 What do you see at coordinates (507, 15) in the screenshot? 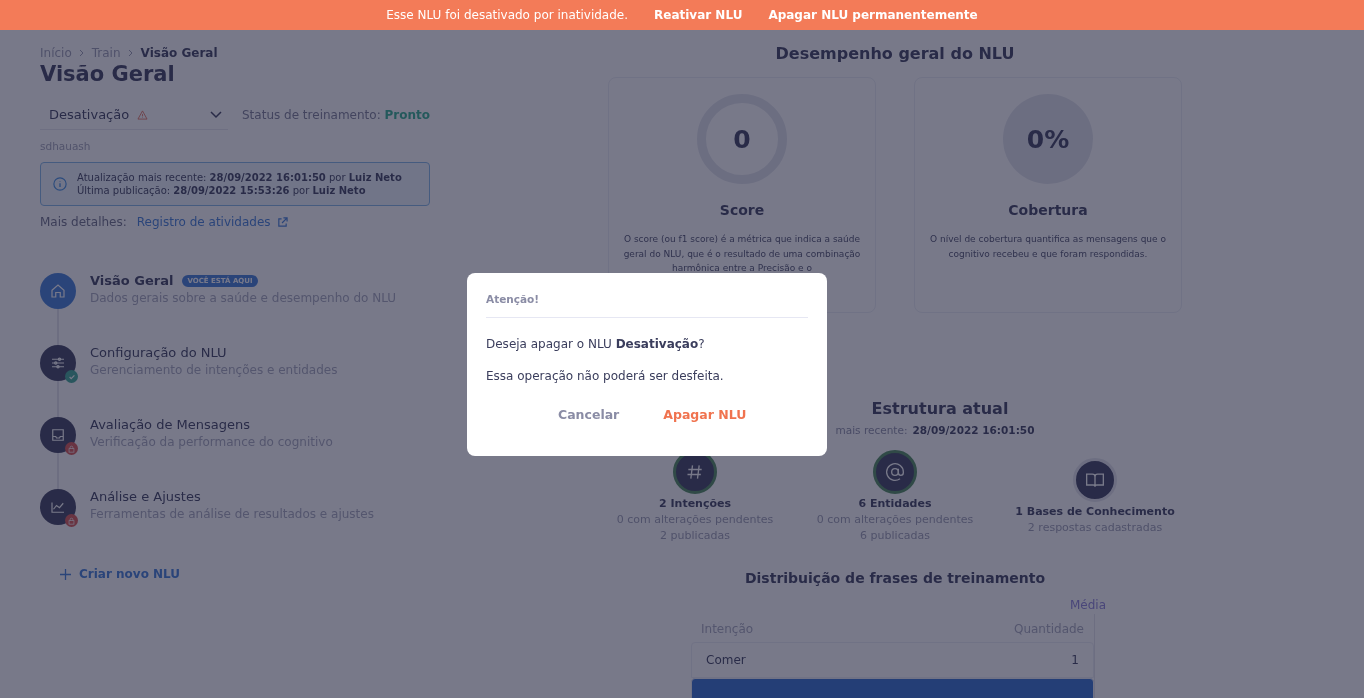
I see `banner-message: Esse NLU foi desativado por inatividade.` at bounding box center [507, 15].